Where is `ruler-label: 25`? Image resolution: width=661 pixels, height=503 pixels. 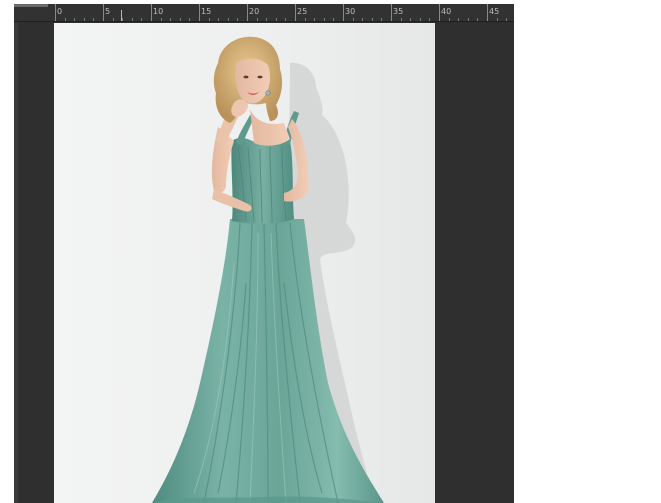
ruler-label: 25 is located at coordinates (302, 11).